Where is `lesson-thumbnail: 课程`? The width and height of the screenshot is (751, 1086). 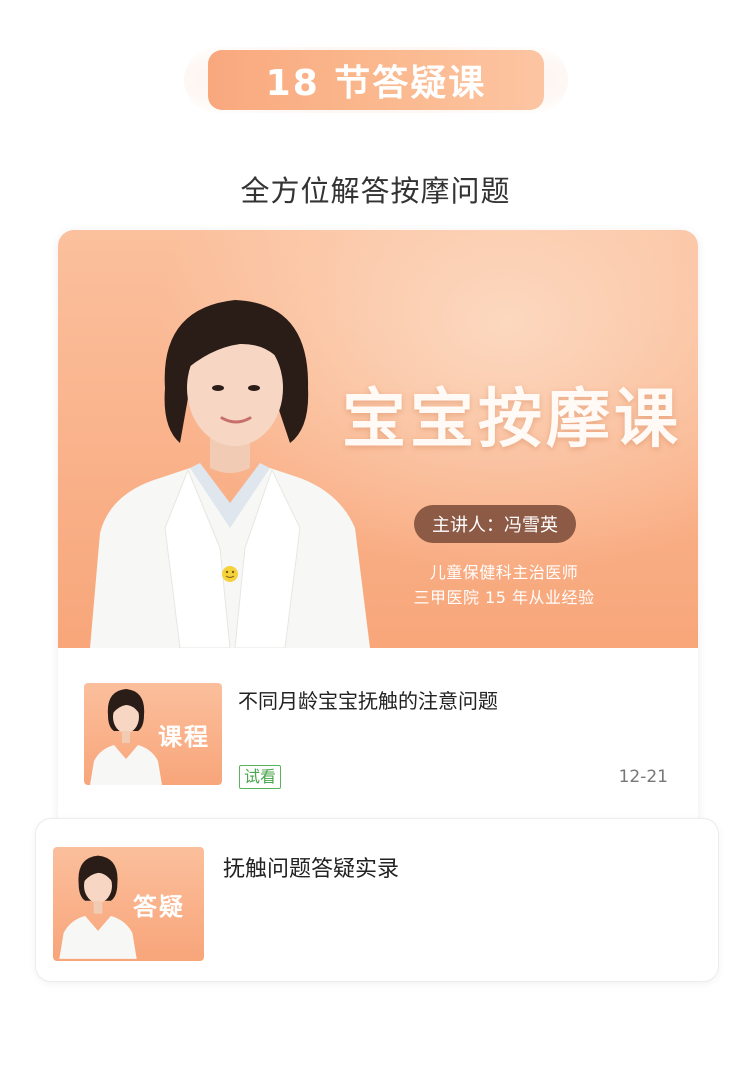 lesson-thumbnail: 课程 is located at coordinates (153, 734).